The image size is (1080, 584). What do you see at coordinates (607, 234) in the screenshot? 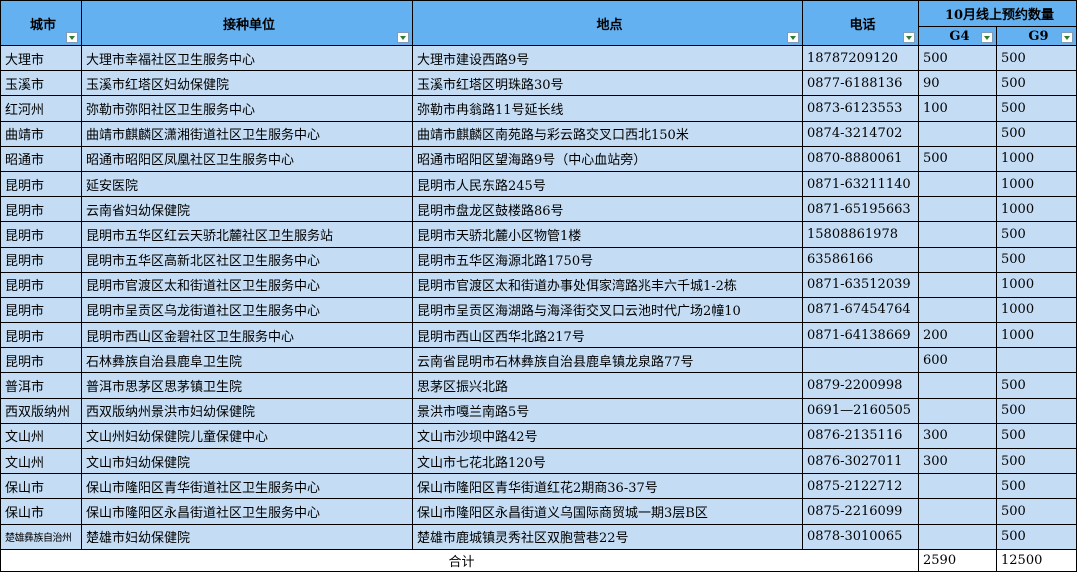
I see `cell-address: 昆明市天骄北麓小区物管1楼` at bounding box center [607, 234].